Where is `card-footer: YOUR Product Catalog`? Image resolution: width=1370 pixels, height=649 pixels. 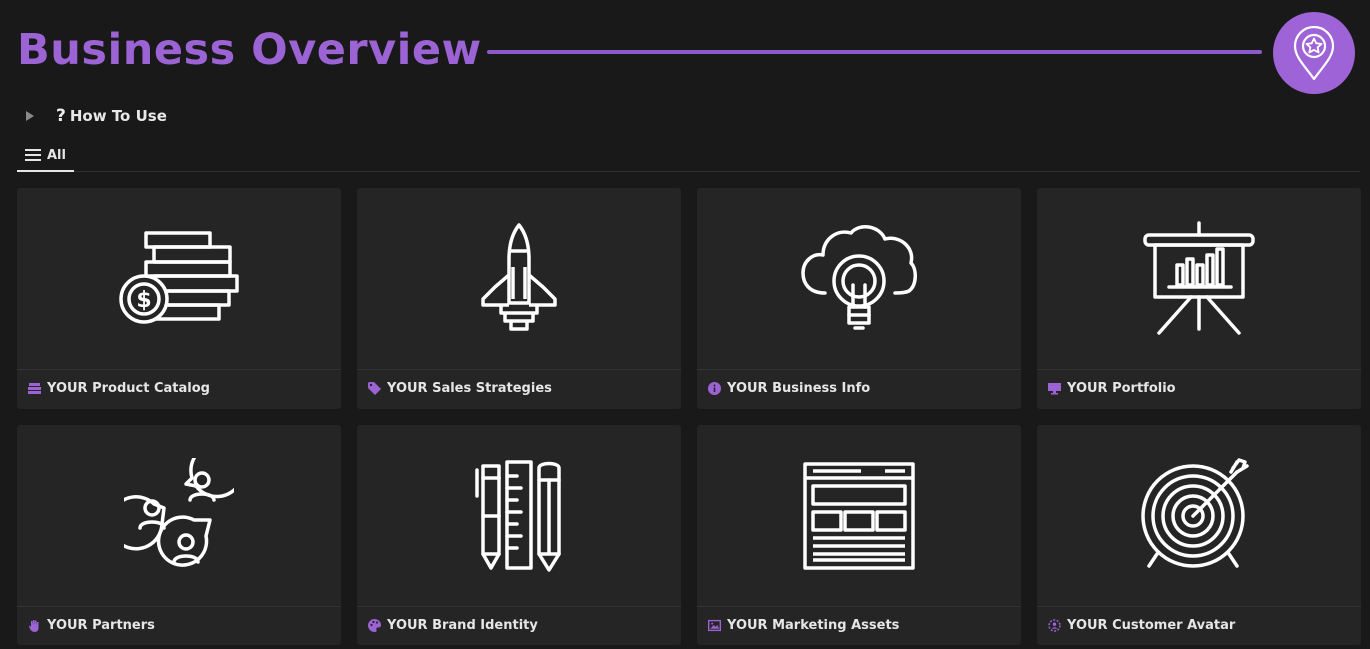 card-footer: YOUR Product Catalog is located at coordinates (180, 388).